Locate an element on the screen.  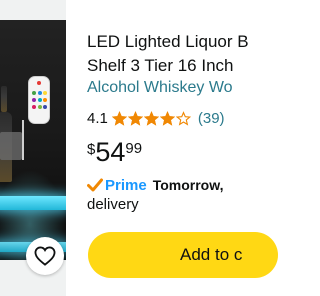
product-title-line: LED Lighted Liquor B is located at coordinates (168, 41).